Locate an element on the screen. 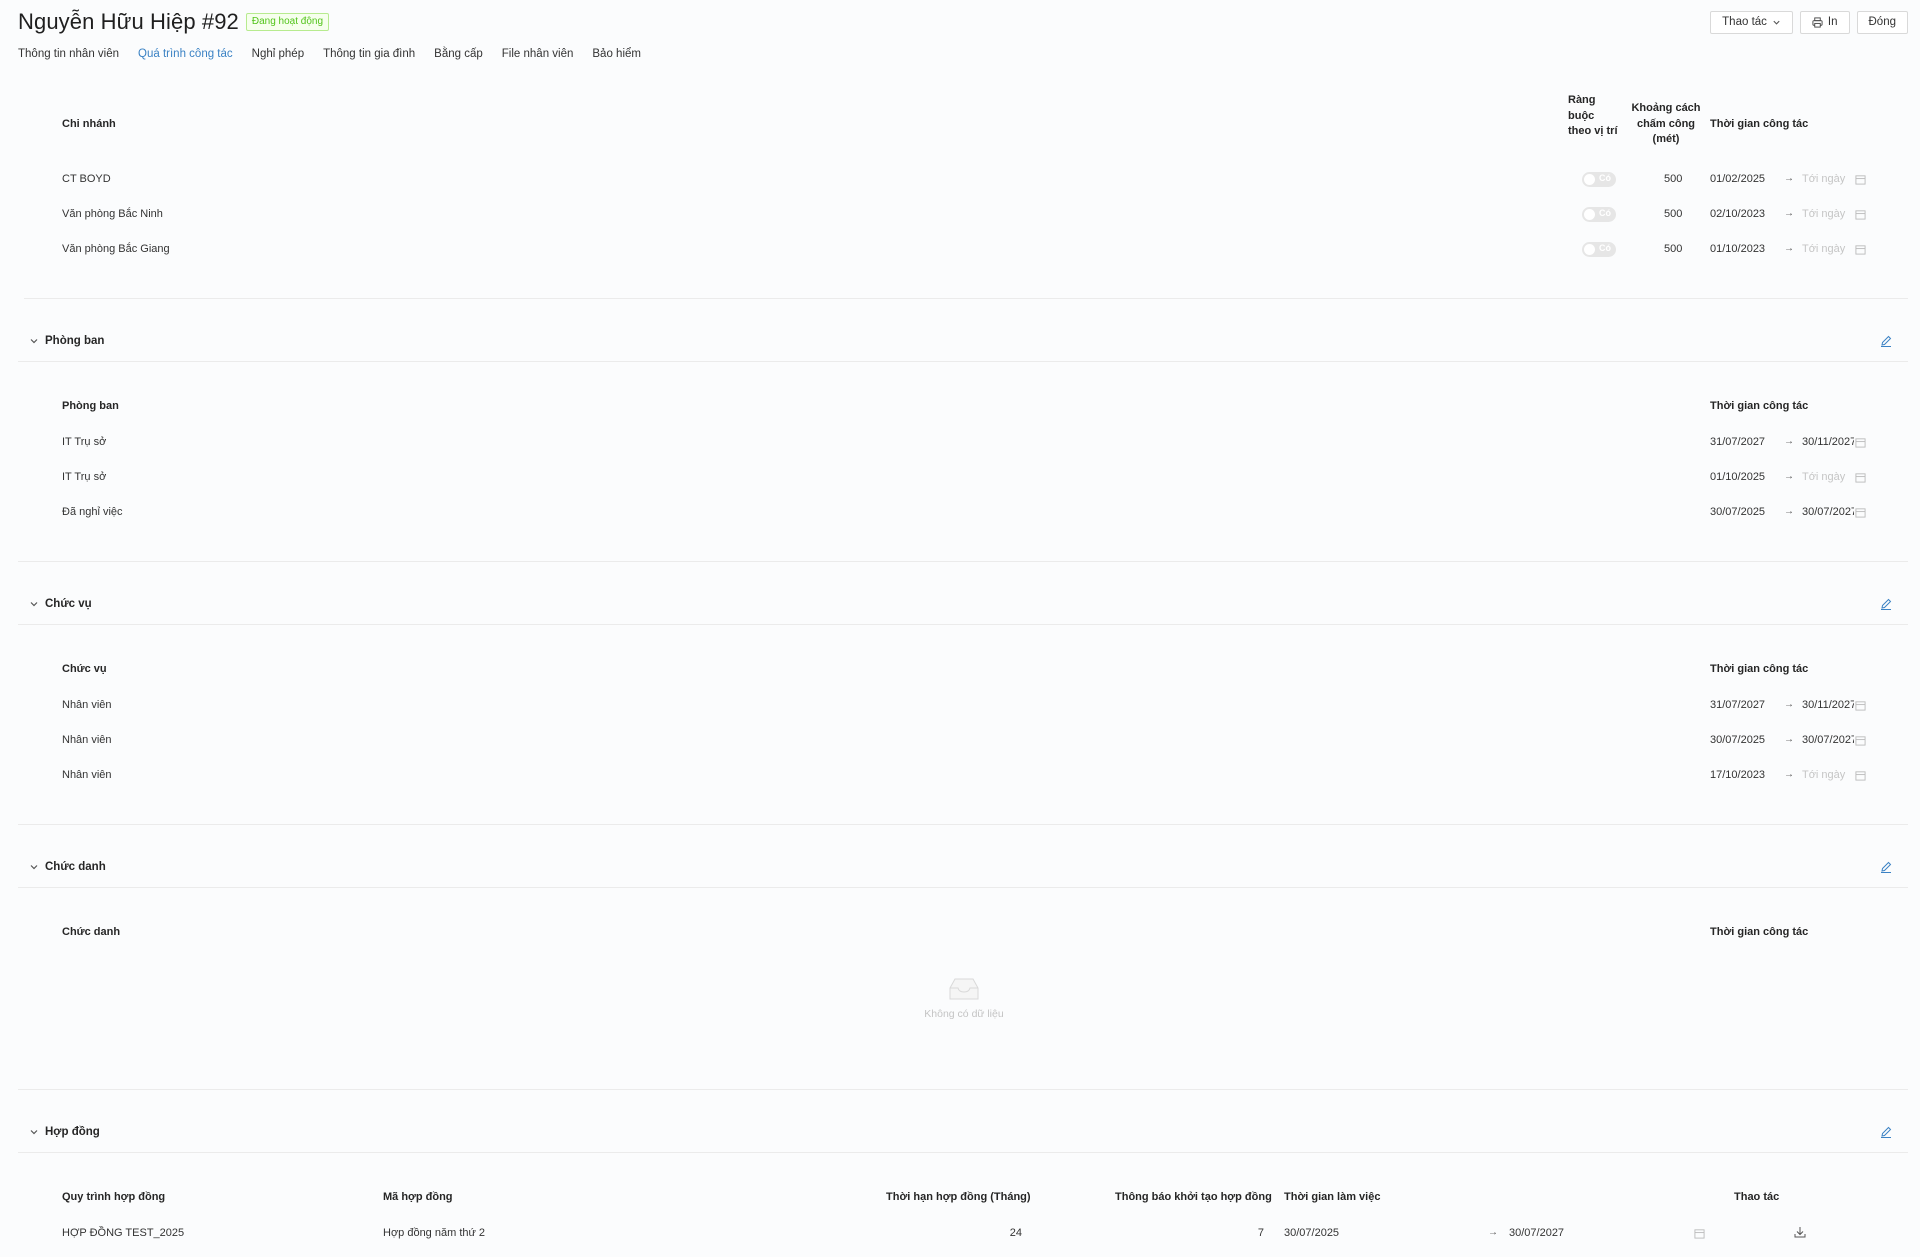 This screenshot has width=1920, height=1257. tab-degrees: Bằng cấp is located at coordinates (458, 54).